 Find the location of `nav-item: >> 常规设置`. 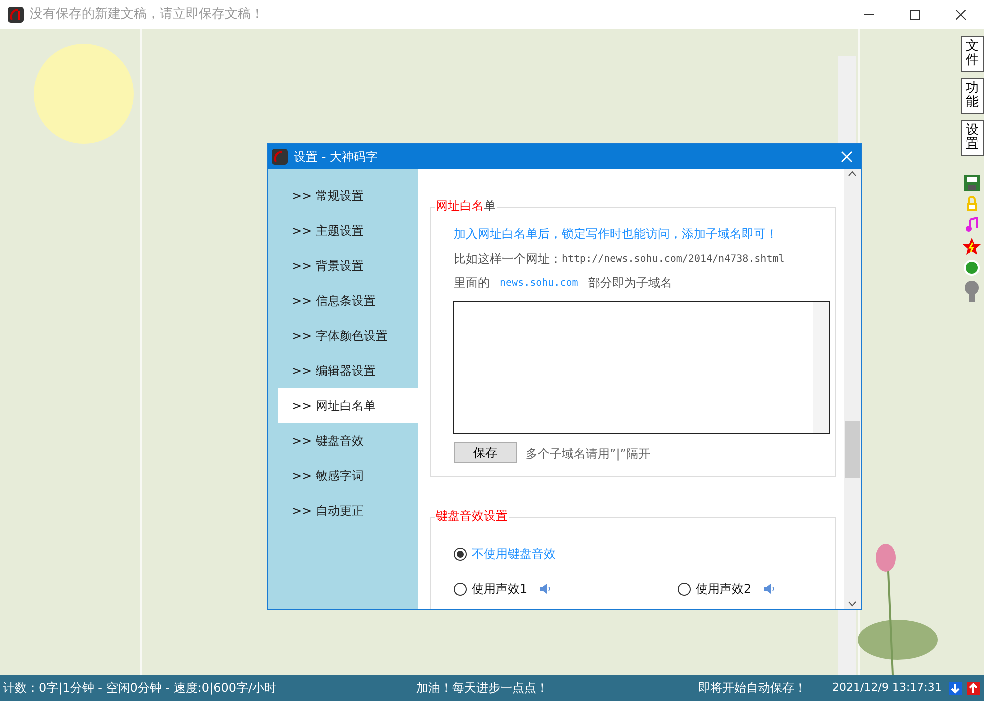

nav-item: >> 常规设置 is located at coordinates (348, 195).